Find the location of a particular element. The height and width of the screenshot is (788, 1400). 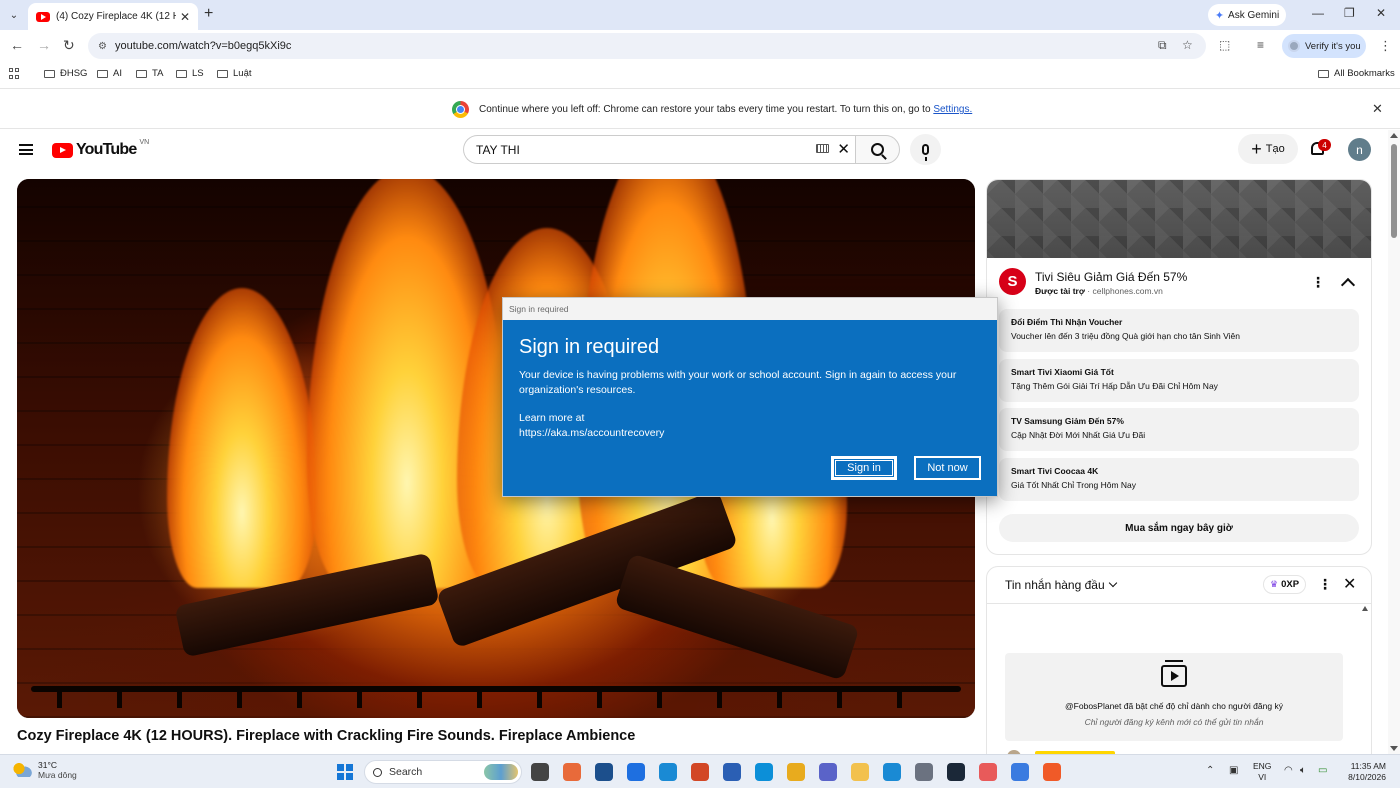

close-window-icon: ✕ is located at coordinates (1381, 13).